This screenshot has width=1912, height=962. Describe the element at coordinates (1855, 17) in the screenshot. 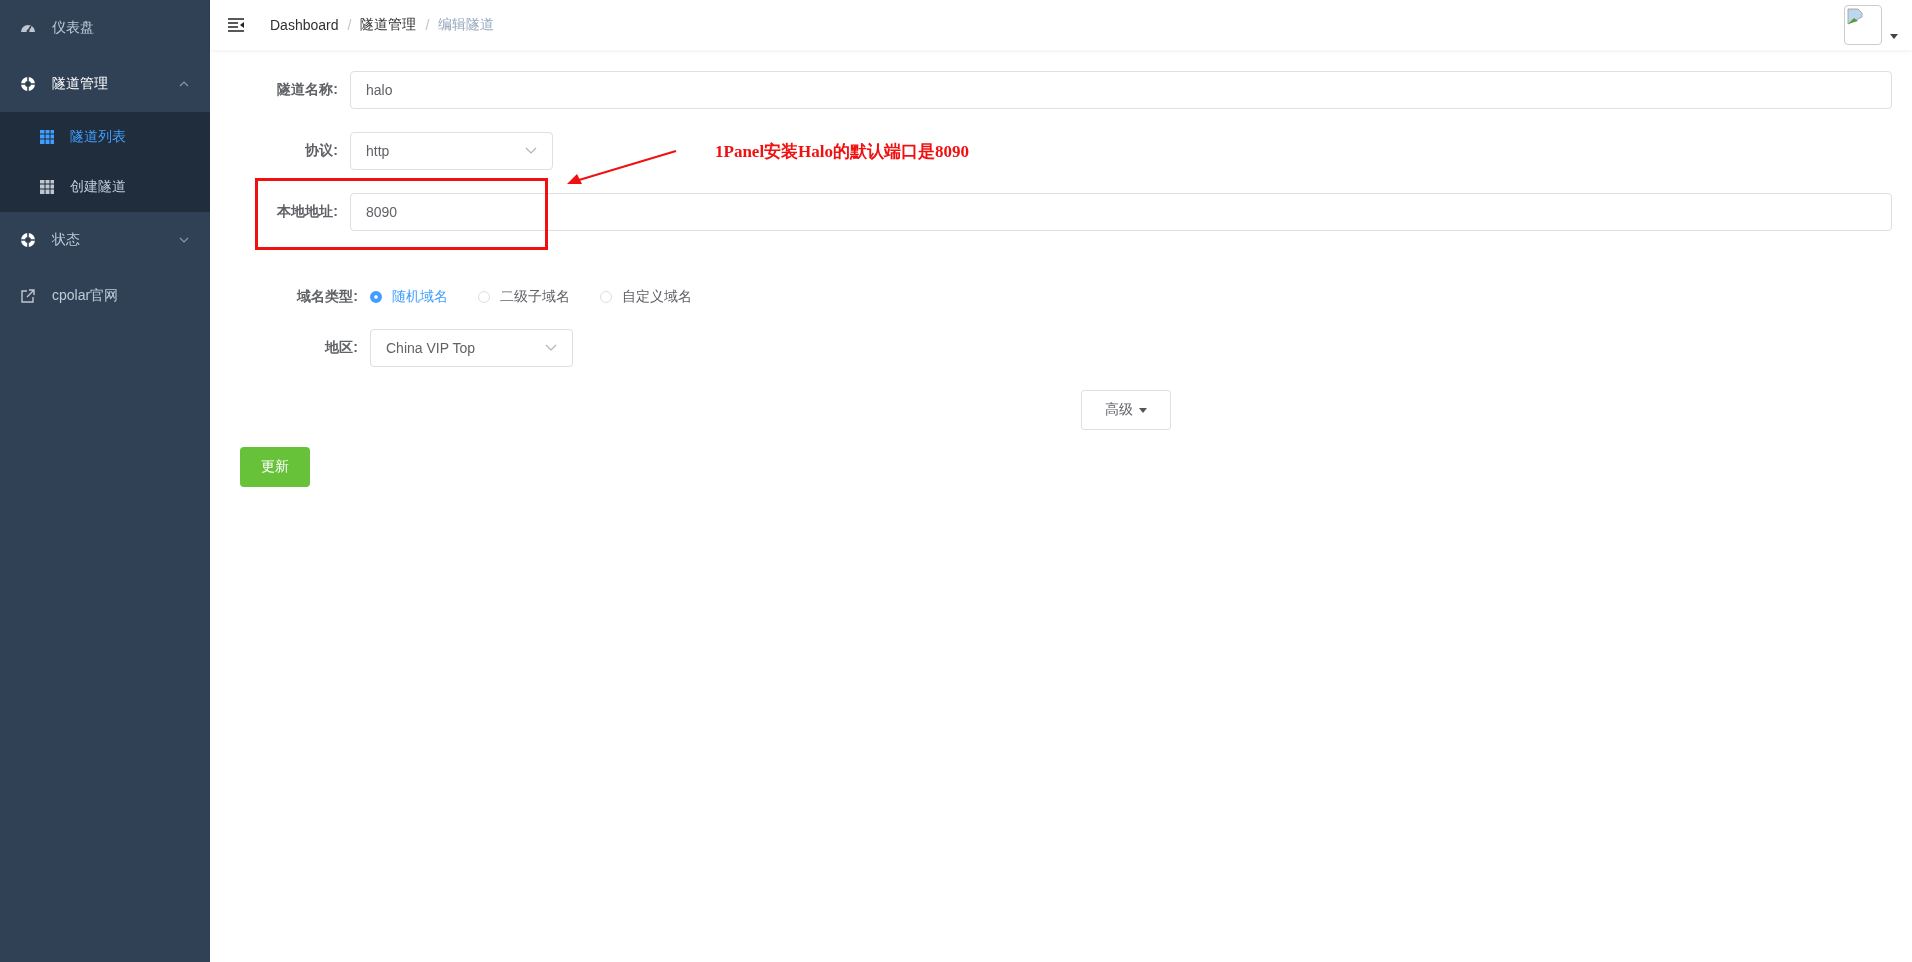

I see `broken-image-icon` at that location.